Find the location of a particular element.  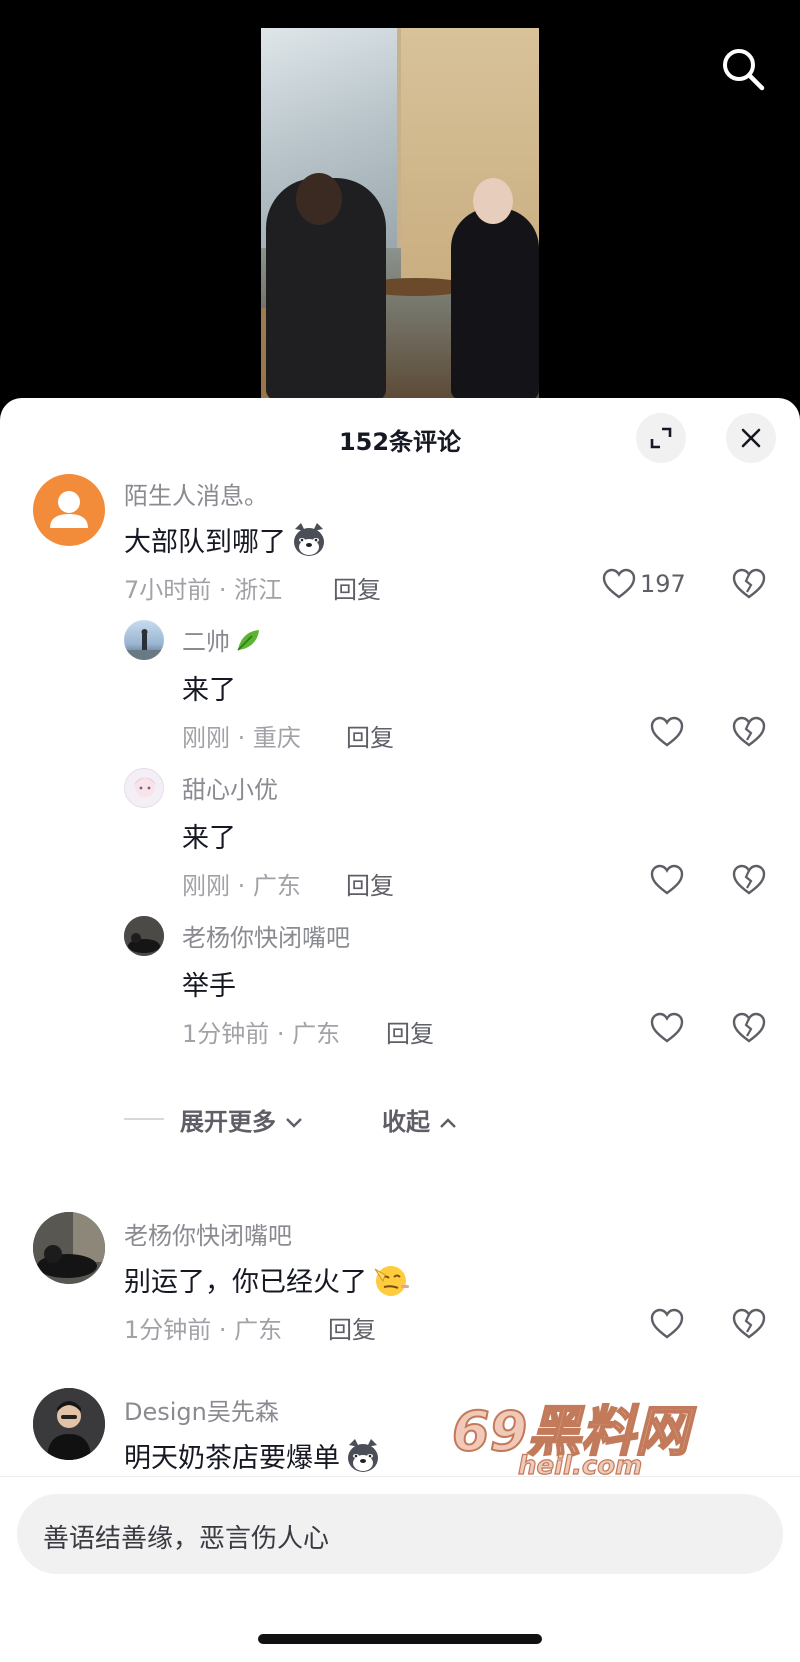

site-watermark: 69黑料网 heil.com is located at coordinates (589, 1440).